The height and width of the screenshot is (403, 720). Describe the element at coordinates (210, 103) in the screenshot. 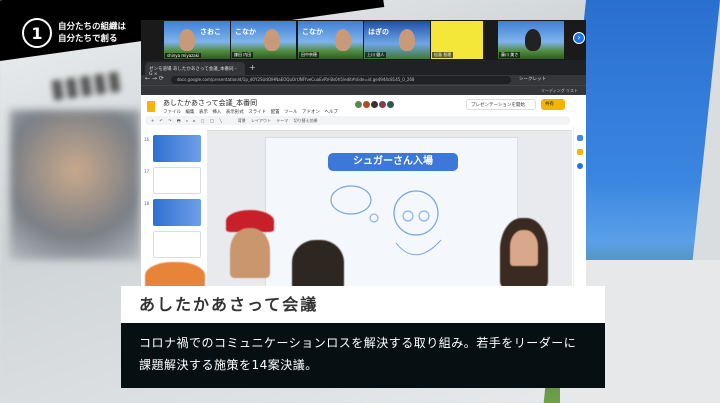

I see `document-title: あしたかあさって会議_本番同` at that location.